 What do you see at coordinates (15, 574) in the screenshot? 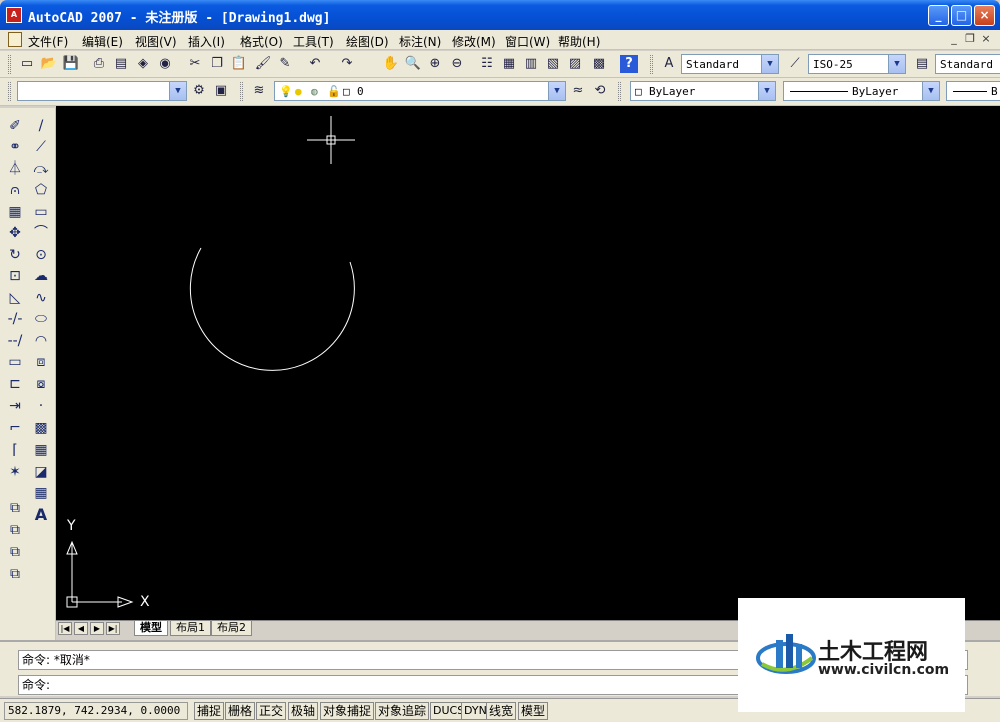
I see `send-back-icon: ⧉` at bounding box center [15, 574].